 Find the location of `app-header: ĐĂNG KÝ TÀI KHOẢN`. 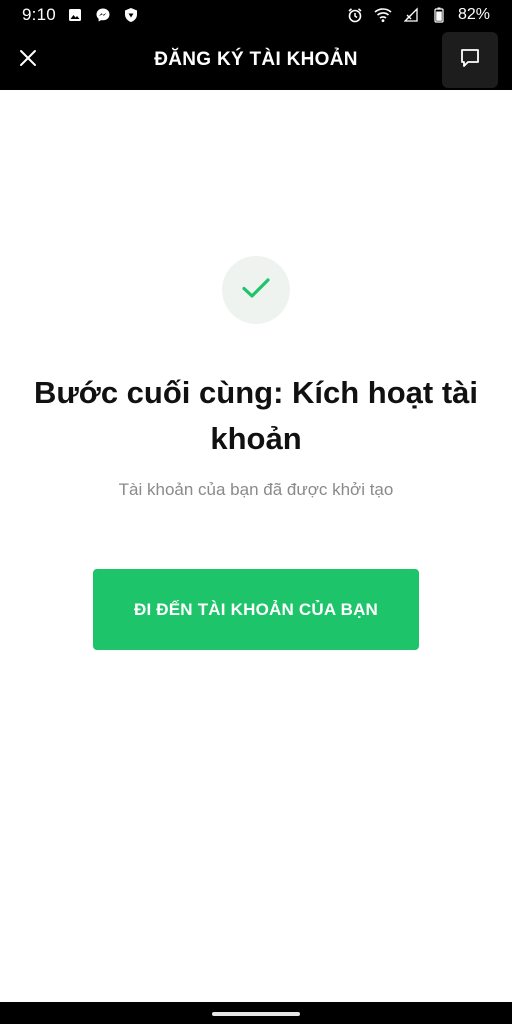

app-header: ĐĂNG KÝ TÀI KHOẢN is located at coordinates (256, 60).